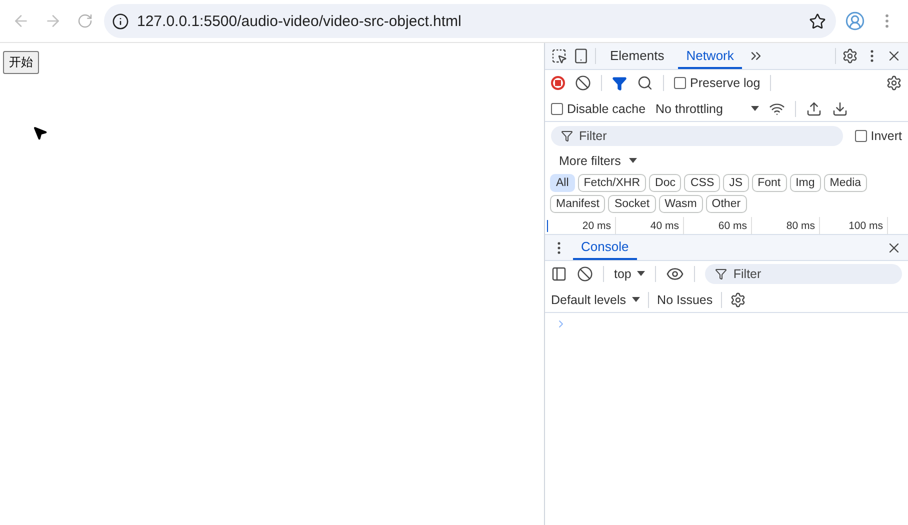  Describe the element at coordinates (665, 183) in the screenshot. I see `type-filter-chip: Doc` at that location.